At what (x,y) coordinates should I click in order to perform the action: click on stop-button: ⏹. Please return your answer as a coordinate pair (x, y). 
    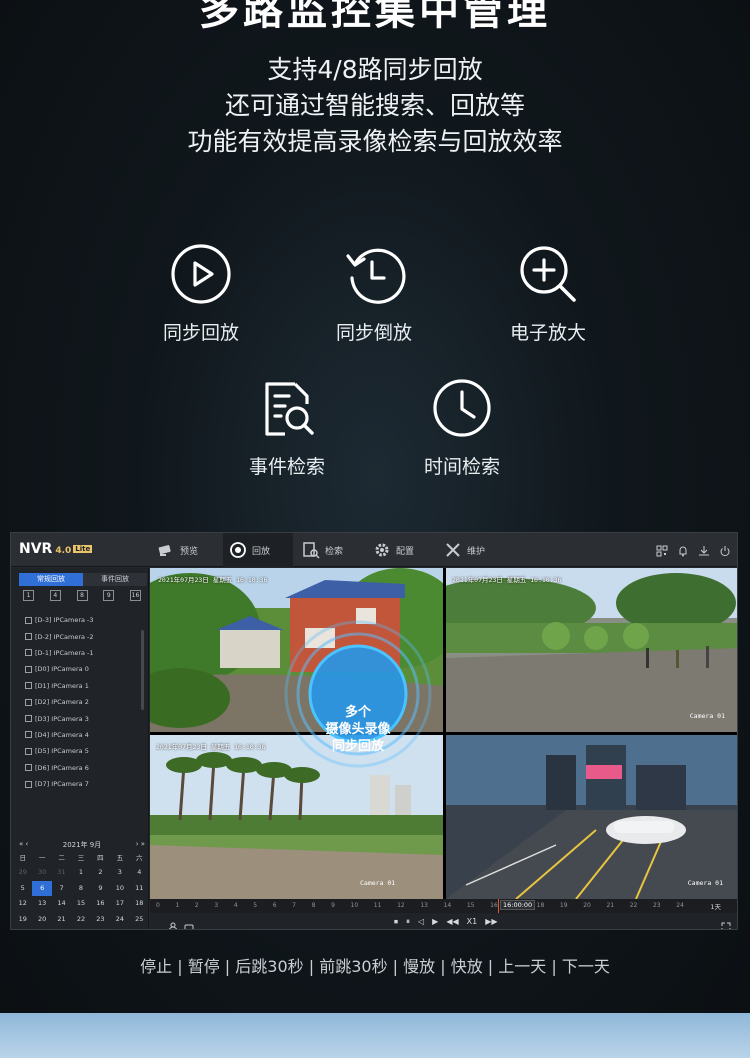
    Looking at the image, I should click on (396, 922).